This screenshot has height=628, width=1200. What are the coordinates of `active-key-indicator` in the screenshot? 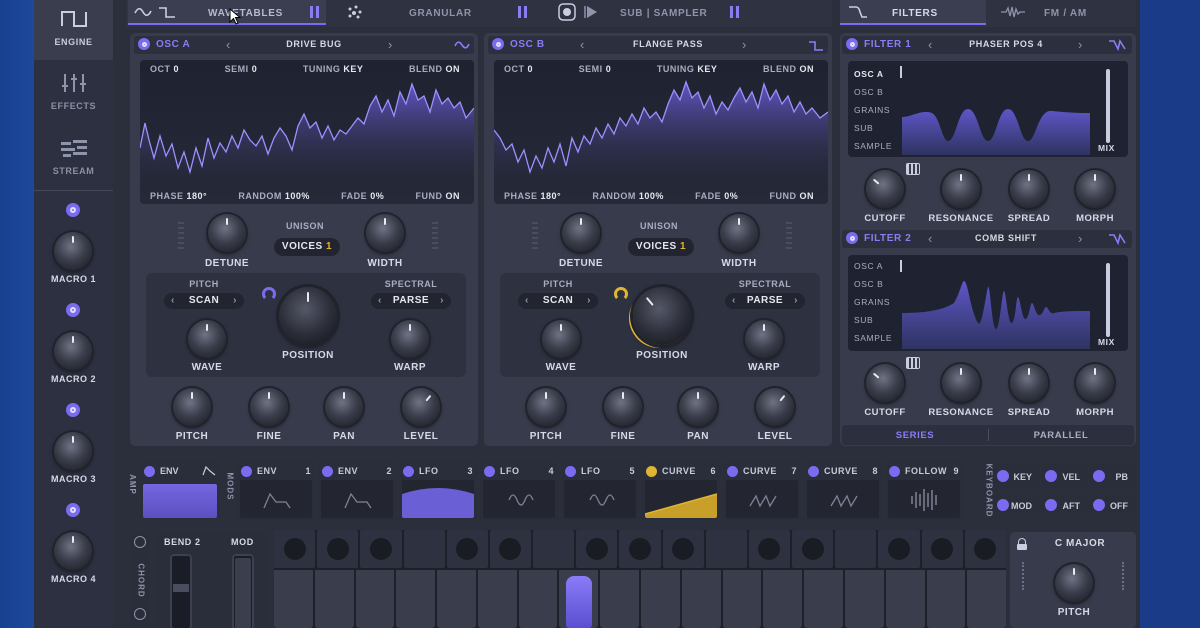 It's located at (579, 602).